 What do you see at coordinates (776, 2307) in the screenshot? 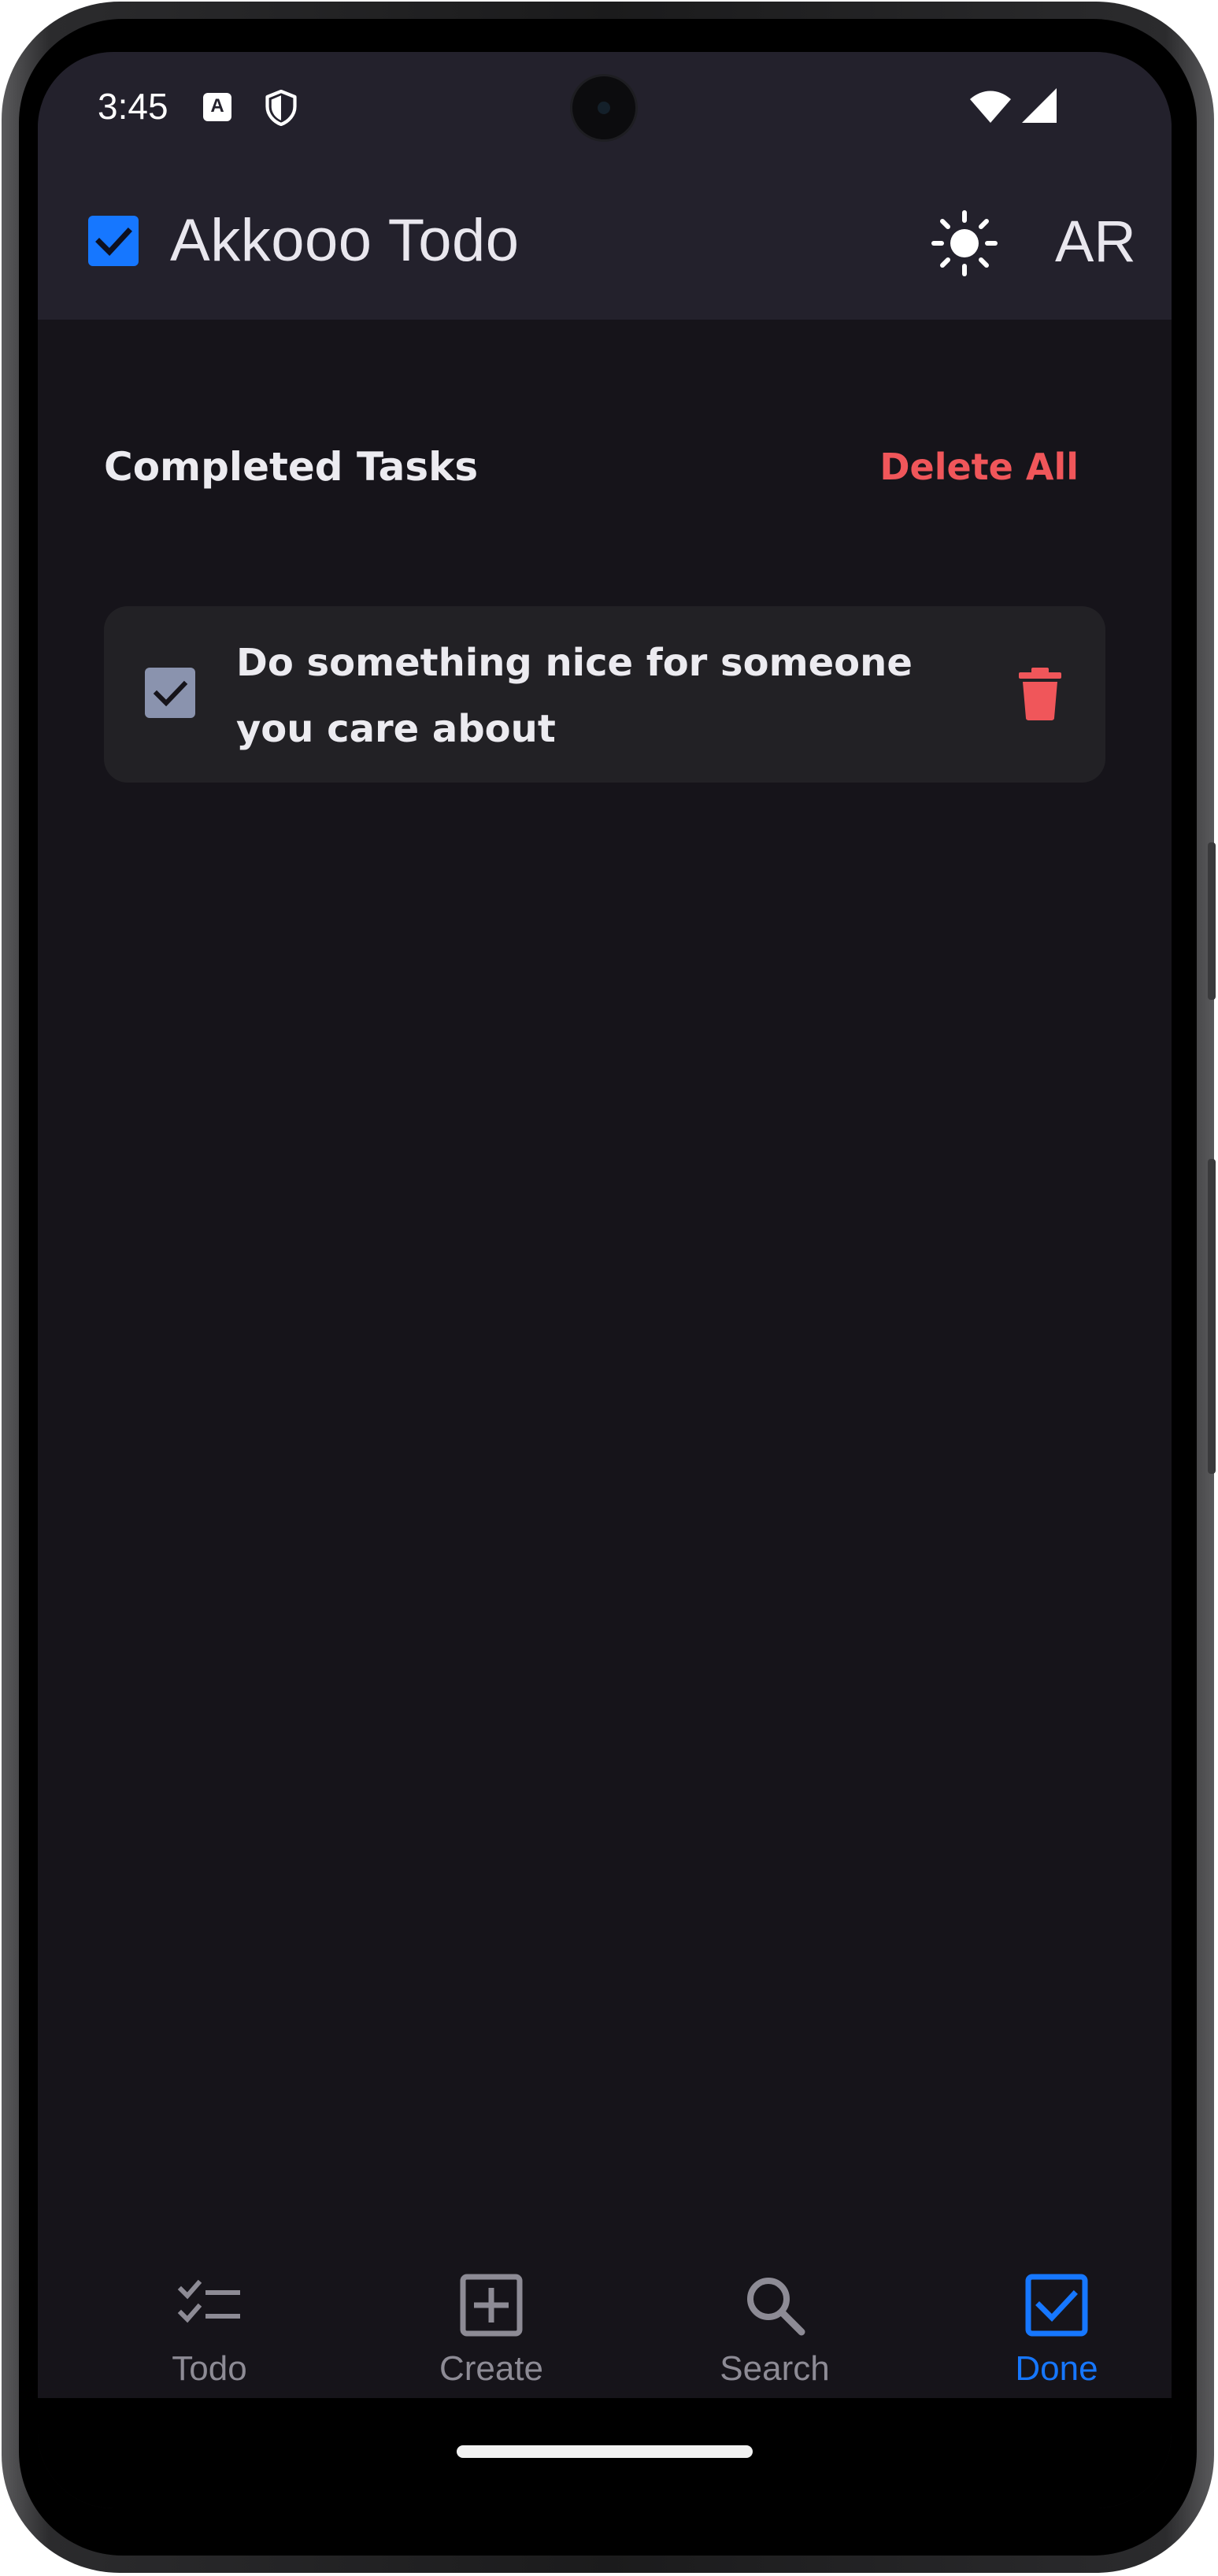
I see `search-icon` at bounding box center [776, 2307].